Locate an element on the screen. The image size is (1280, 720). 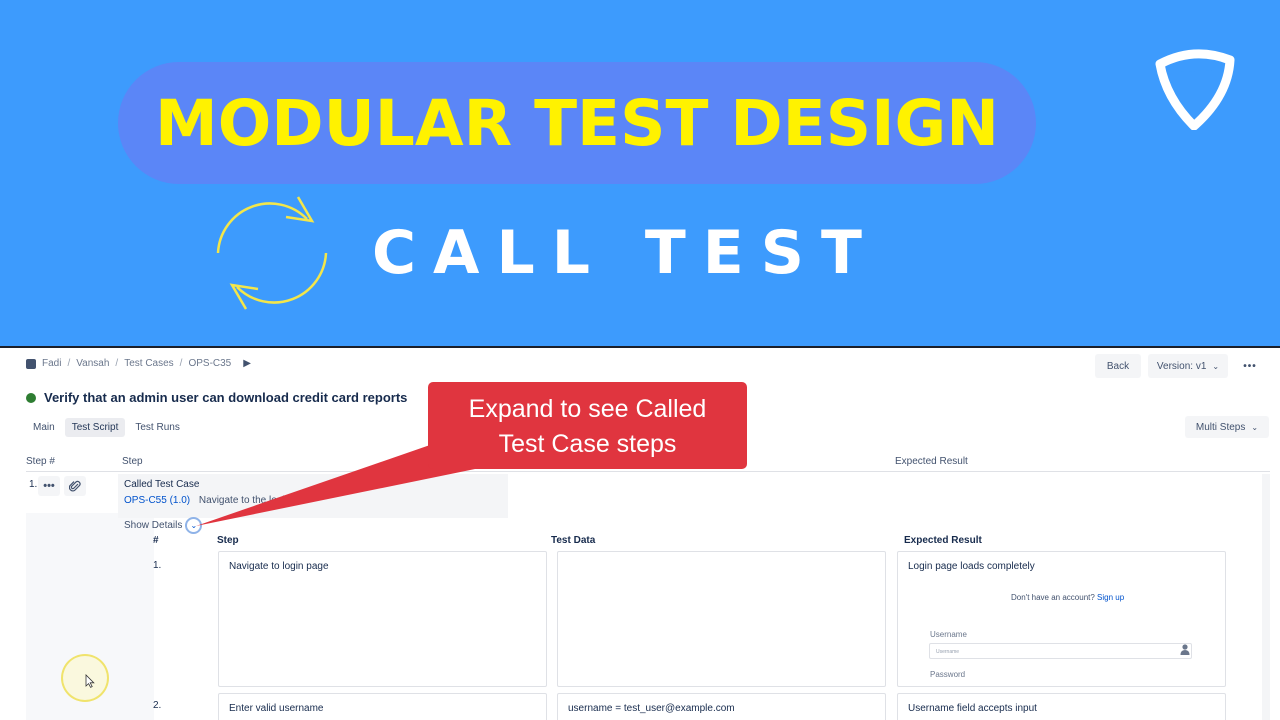
attachment-button is located at coordinates (75, 486).